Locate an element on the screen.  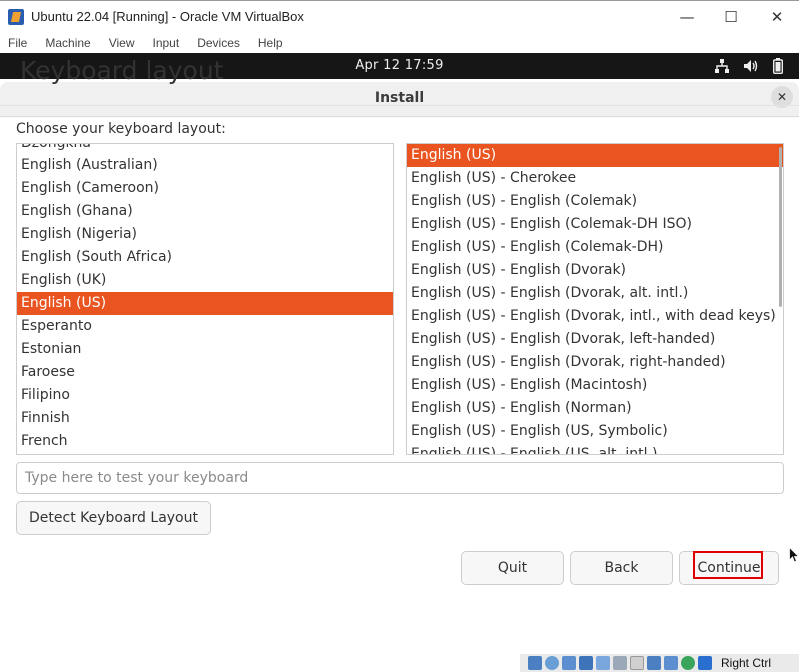
variant-item: English (US) - English (US, Symbolic) is located at coordinates (595, 431).